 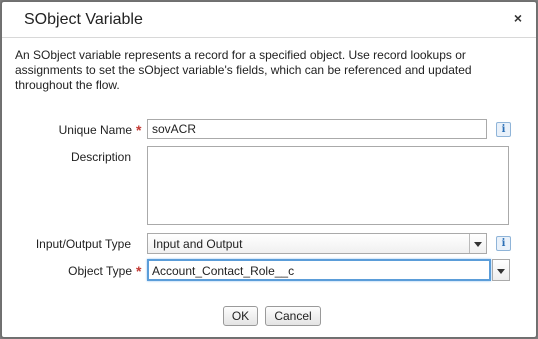 What do you see at coordinates (240, 316) in the screenshot?
I see `ok-button: OK` at bounding box center [240, 316].